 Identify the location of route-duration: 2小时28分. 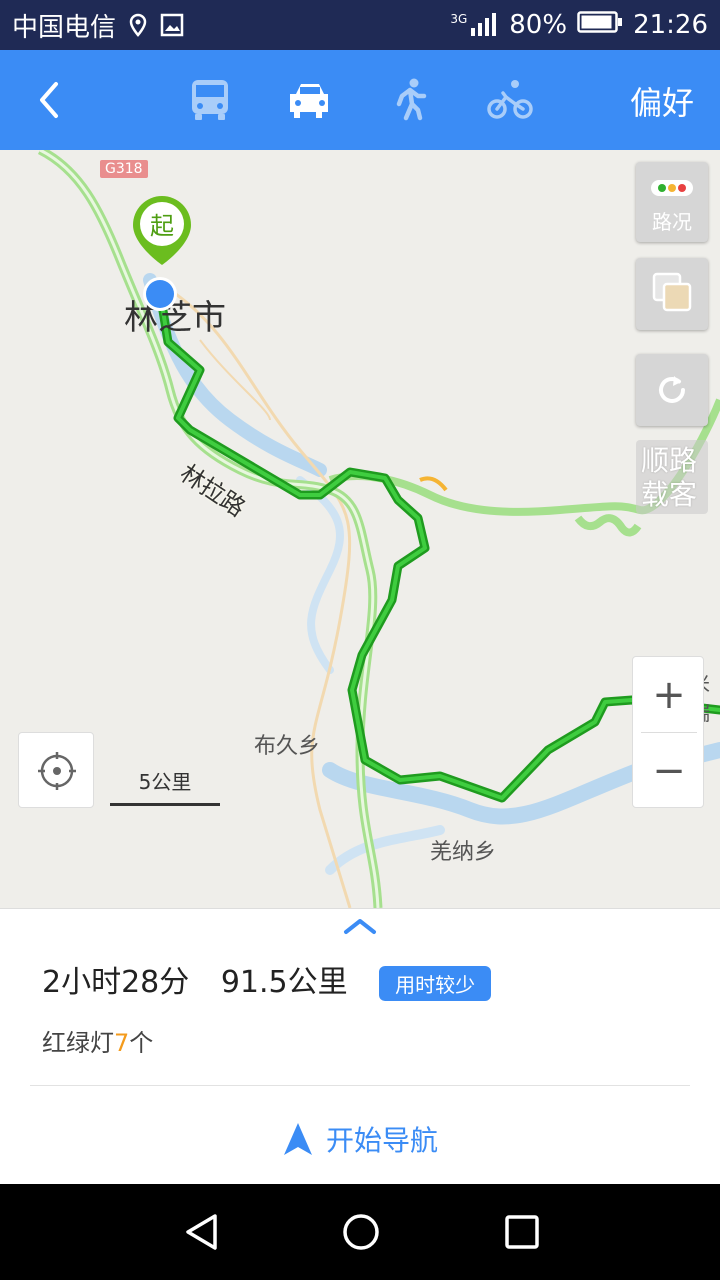
(116, 982).